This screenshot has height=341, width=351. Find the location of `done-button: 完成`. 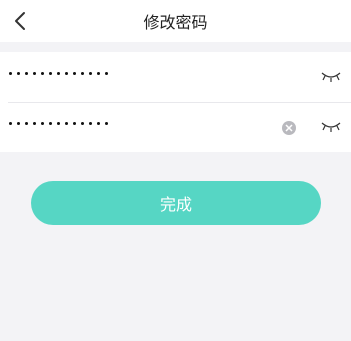

done-button: 完成 is located at coordinates (176, 203).